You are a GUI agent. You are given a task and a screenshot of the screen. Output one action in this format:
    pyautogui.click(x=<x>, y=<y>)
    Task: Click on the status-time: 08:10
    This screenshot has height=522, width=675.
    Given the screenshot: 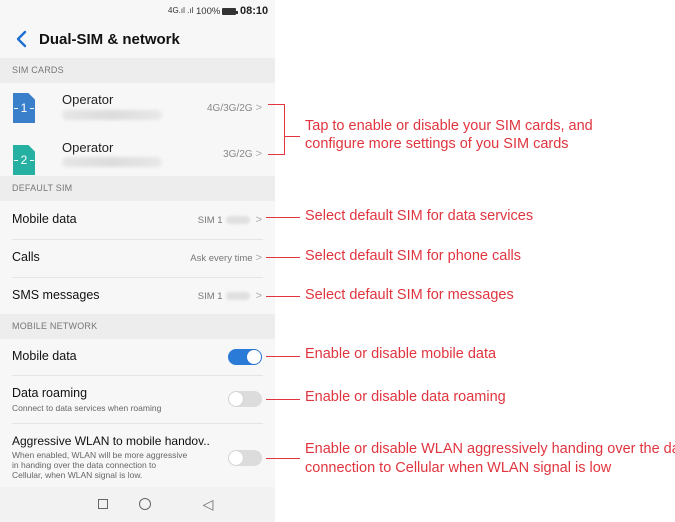 What is the action you would take?
    pyautogui.click(x=254, y=11)
    